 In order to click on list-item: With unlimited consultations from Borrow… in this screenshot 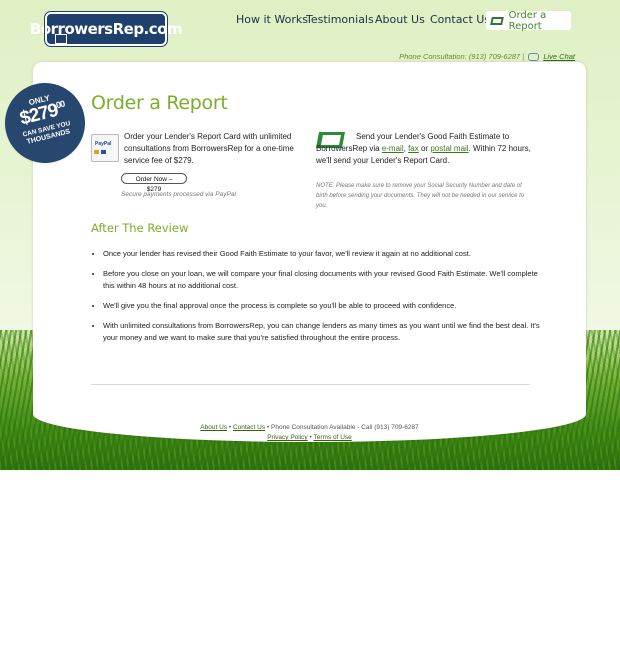, I will do `click(323, 332)`.